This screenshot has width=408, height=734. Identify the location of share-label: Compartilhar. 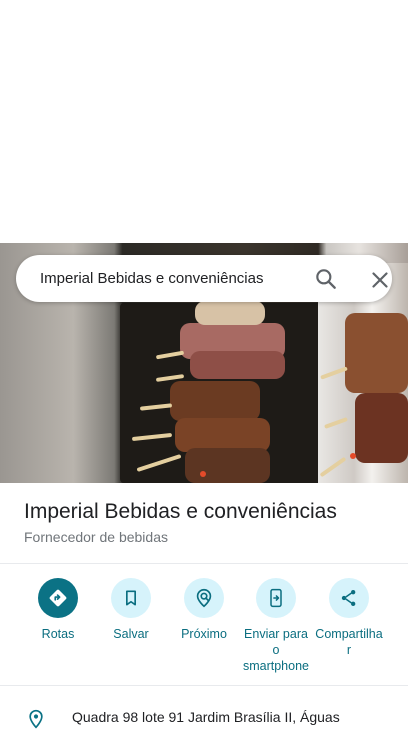
(349, 642).